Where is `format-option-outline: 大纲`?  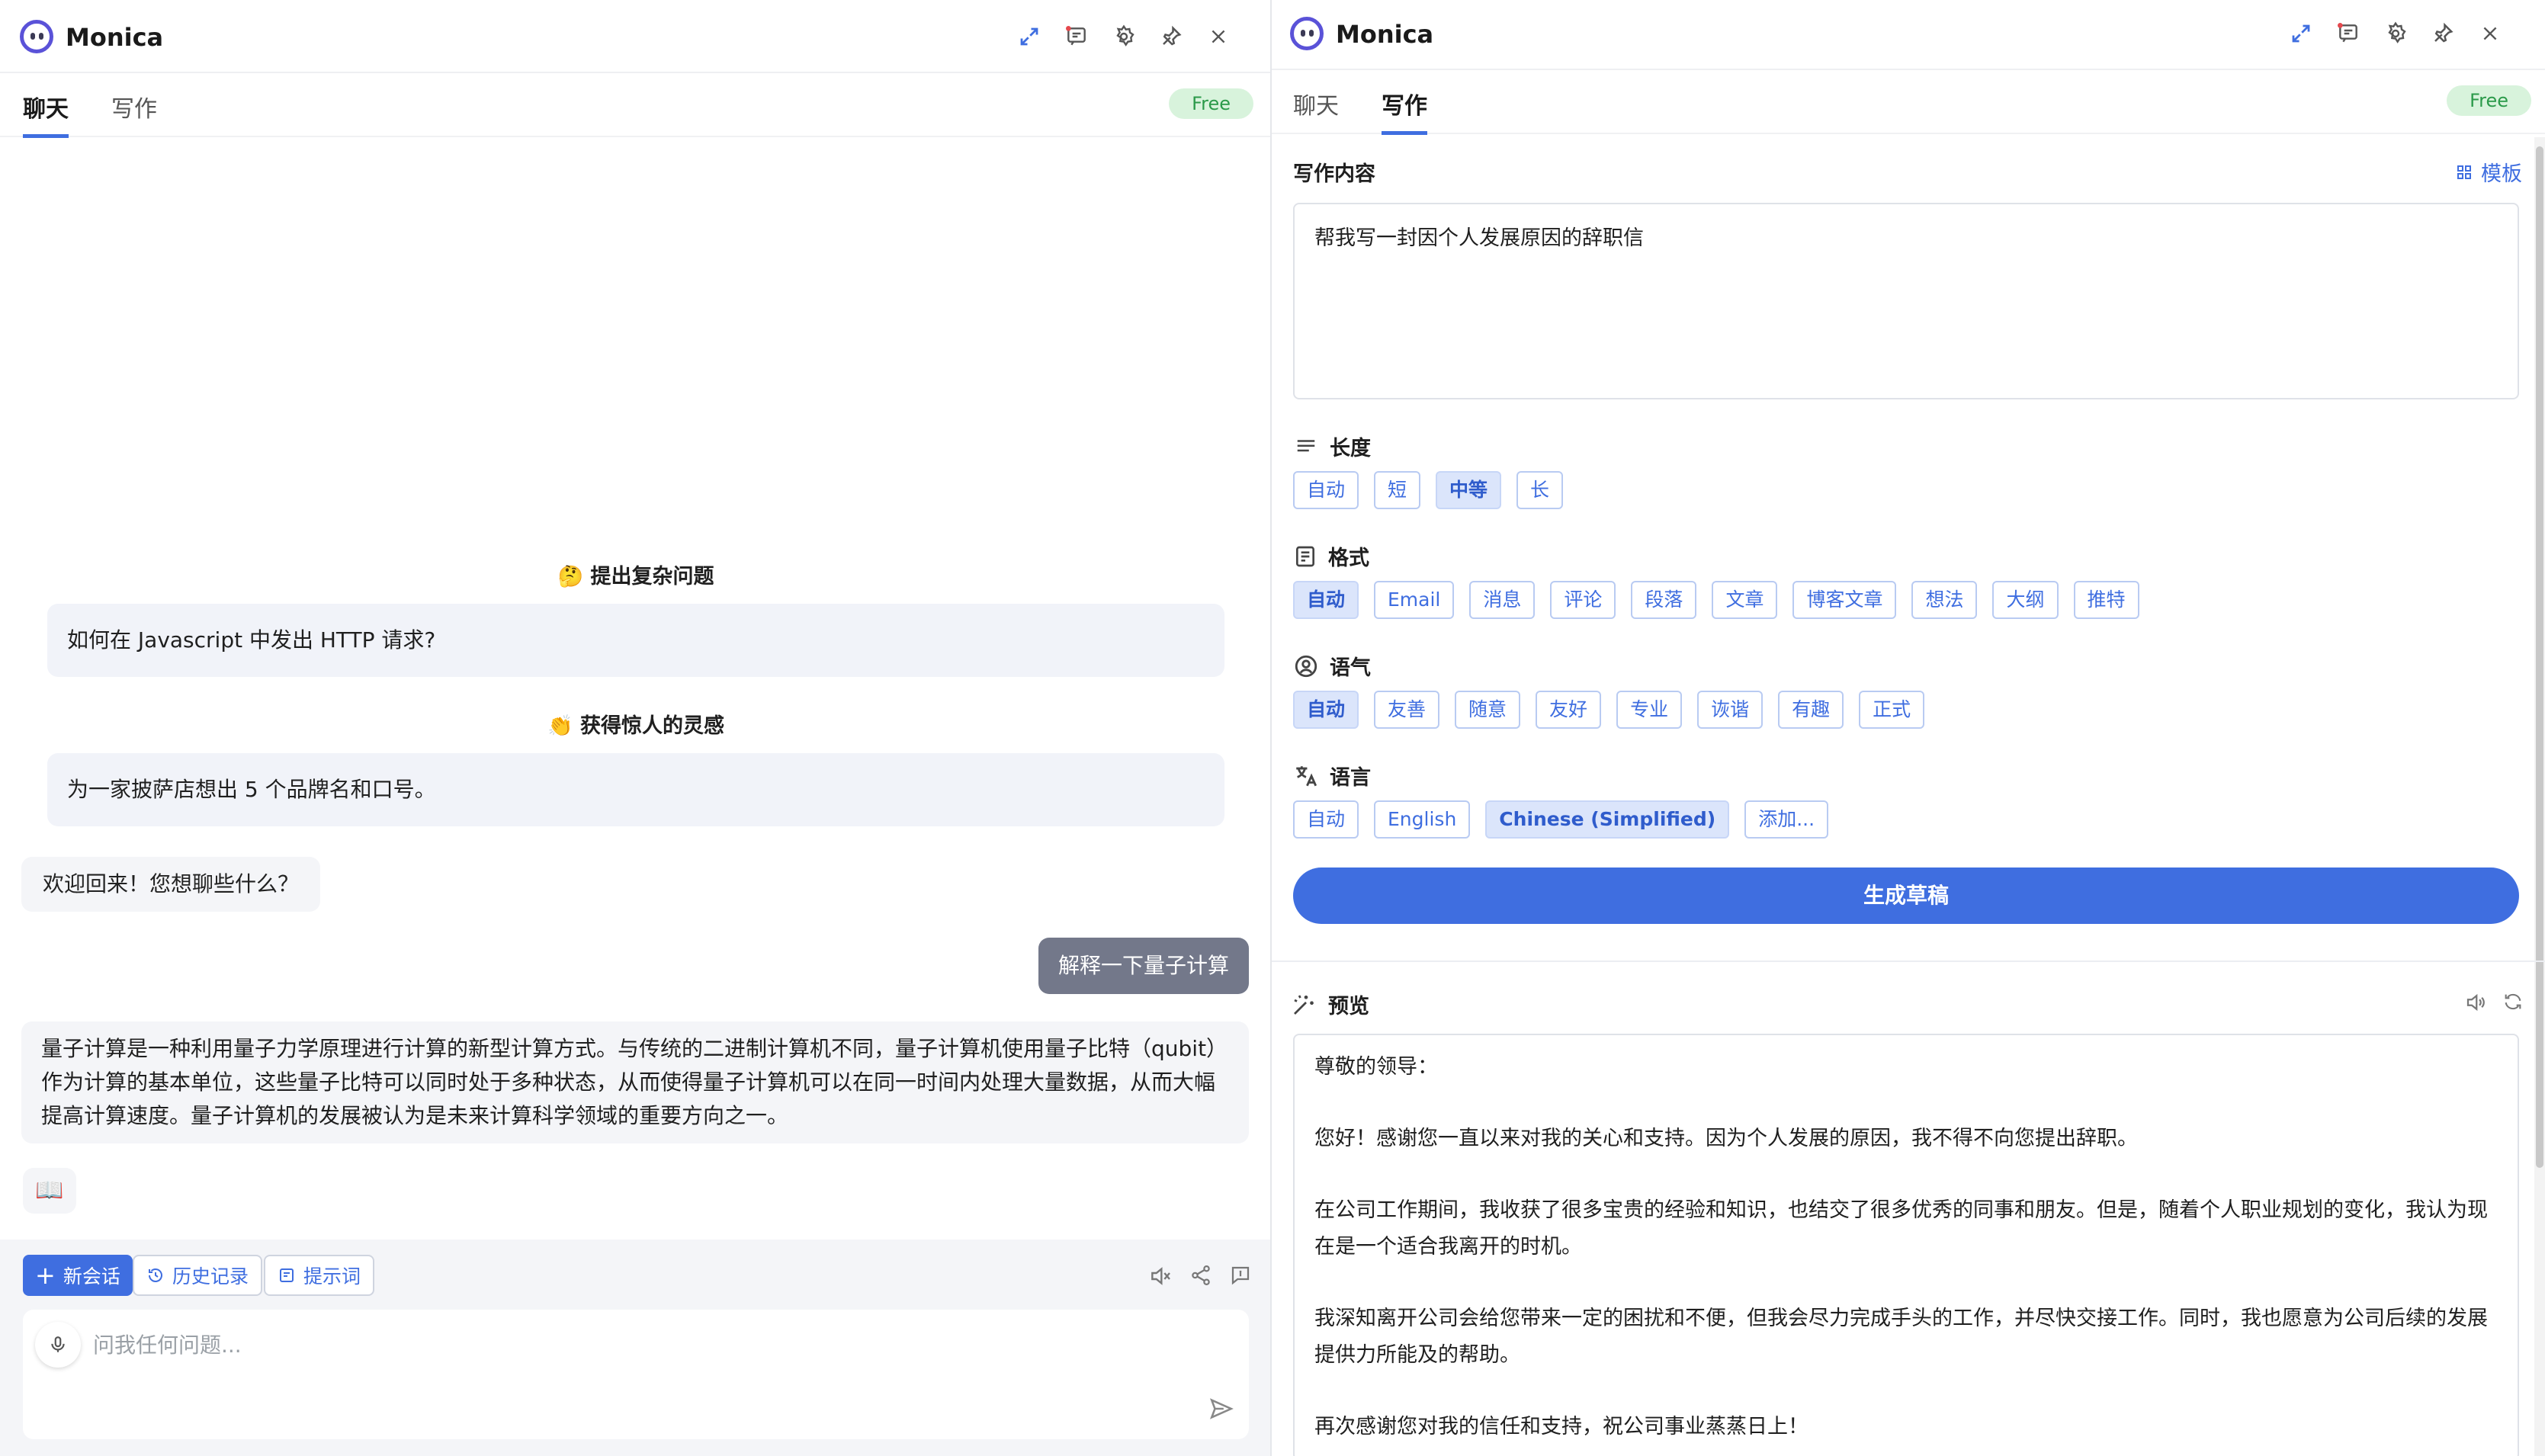 format-option-outline: 大纲 is located at coordinates (2025, 600).